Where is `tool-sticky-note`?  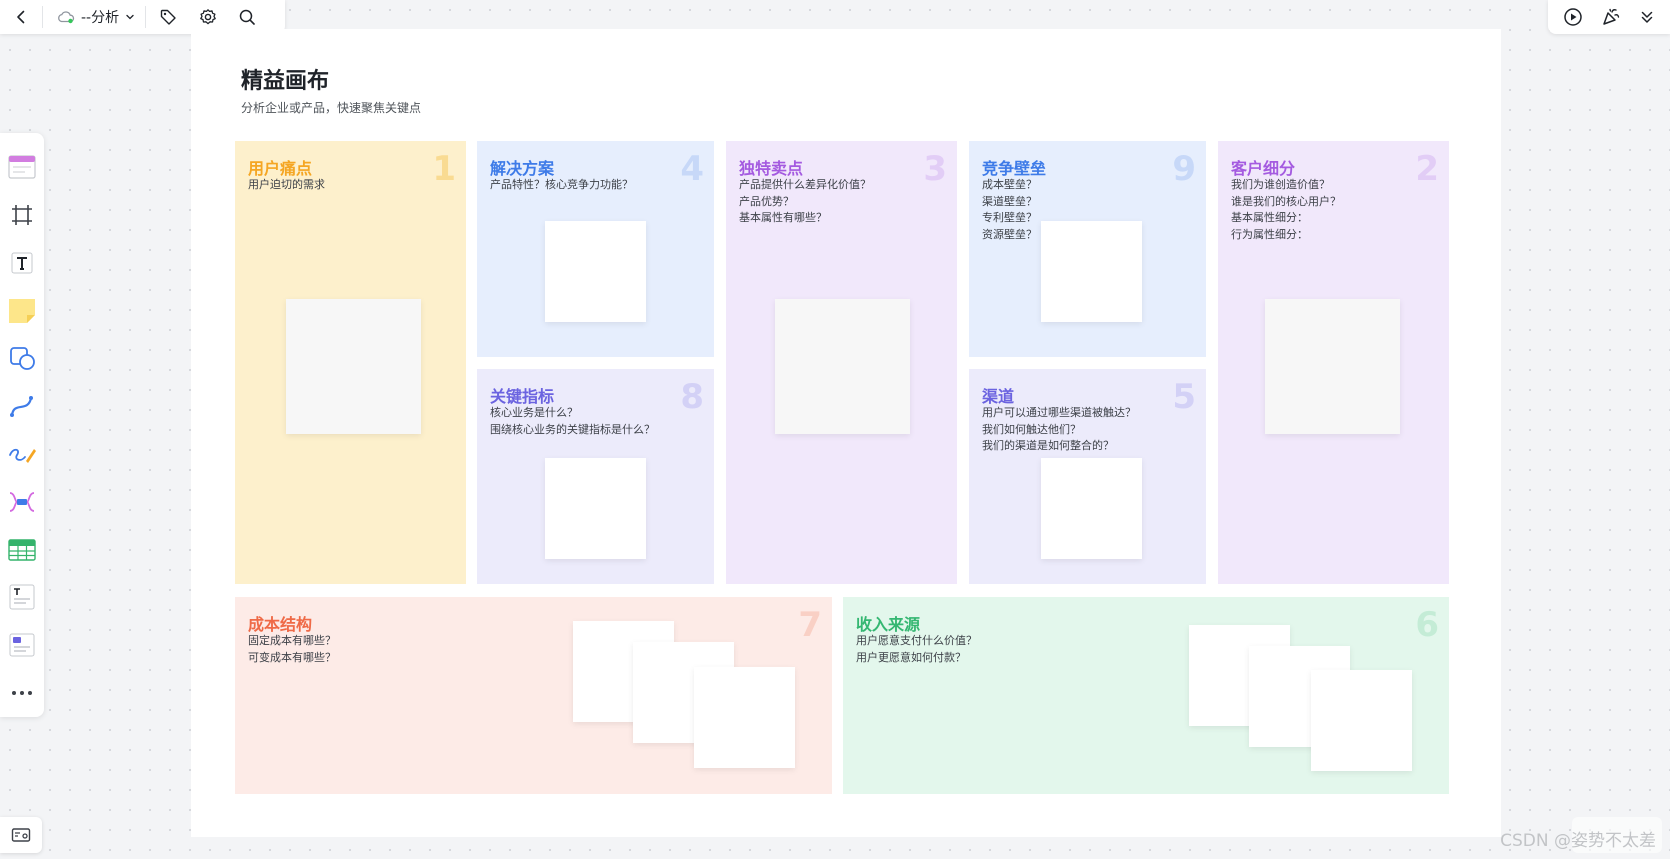
tool-sticky-note is located at coordinates (22, 310).